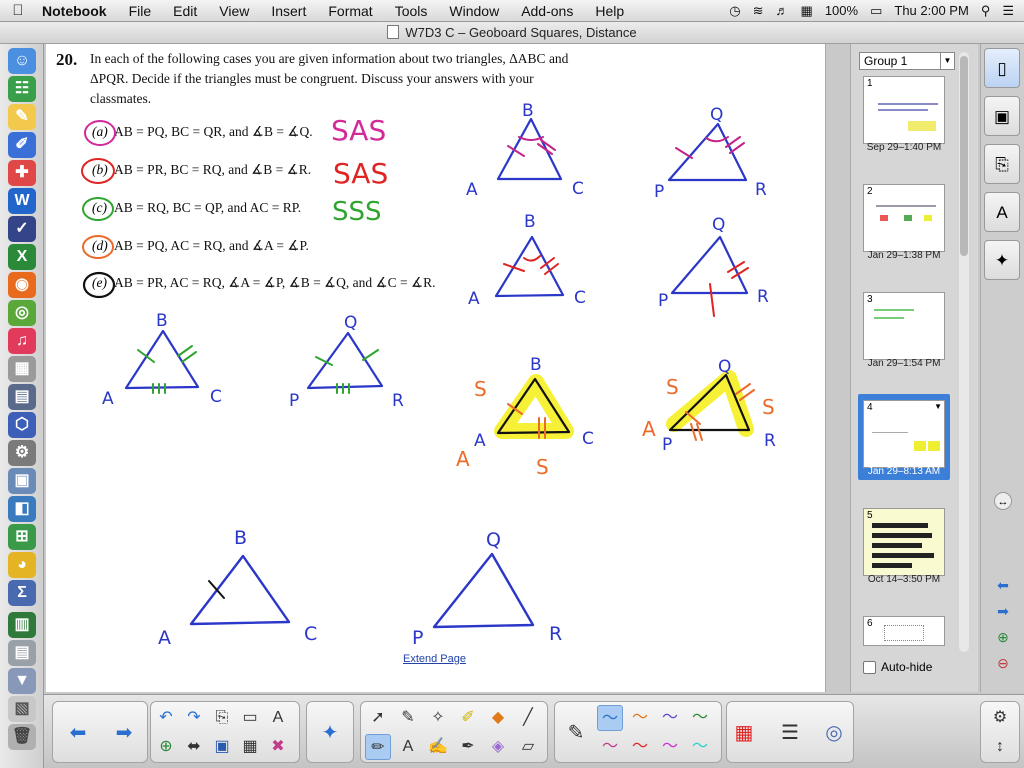 This screenshot has height=768, width=1024. I want to click on globe-app-icon: ◎, so click(22, 313).